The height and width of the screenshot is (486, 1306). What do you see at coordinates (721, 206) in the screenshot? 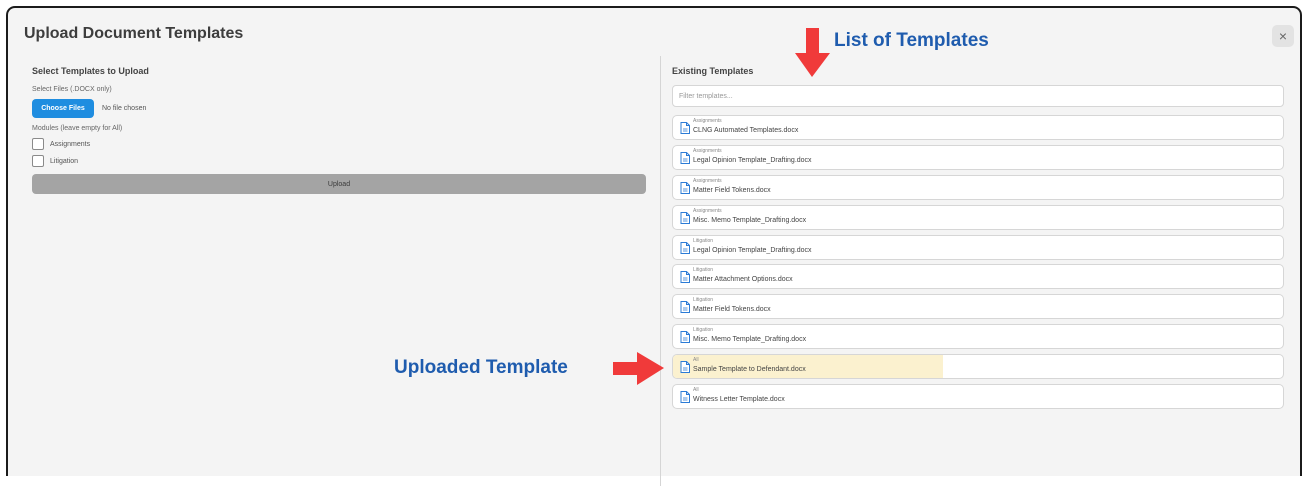
I see `annotation-layer` at bounding box center [721, 206].